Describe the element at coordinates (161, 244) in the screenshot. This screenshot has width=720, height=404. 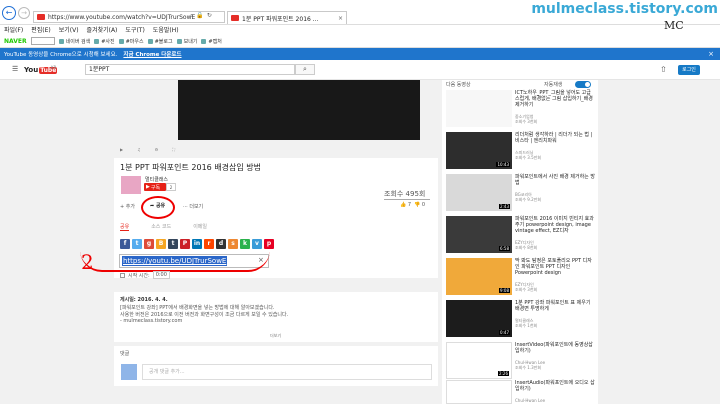
I see `blogger-icon: B` at that location.